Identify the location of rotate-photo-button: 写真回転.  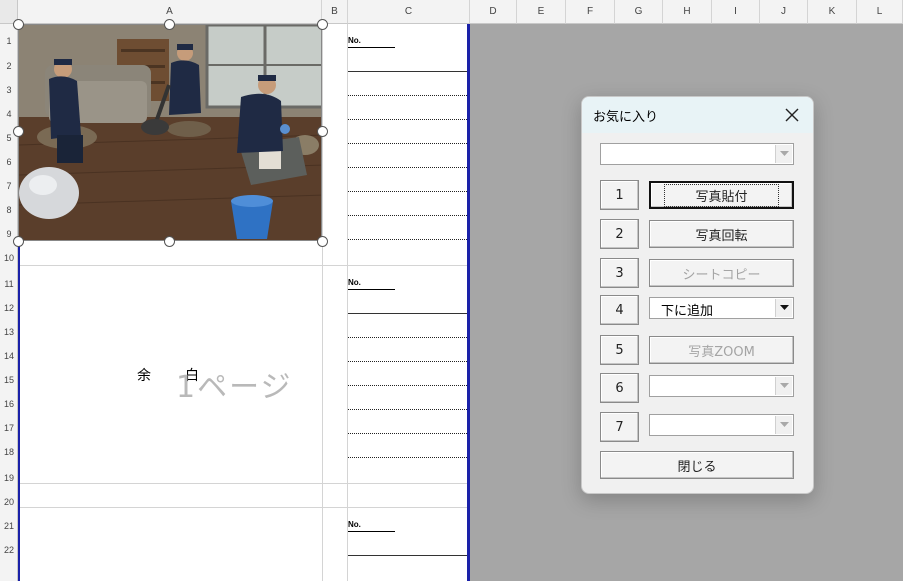
(721, 234).